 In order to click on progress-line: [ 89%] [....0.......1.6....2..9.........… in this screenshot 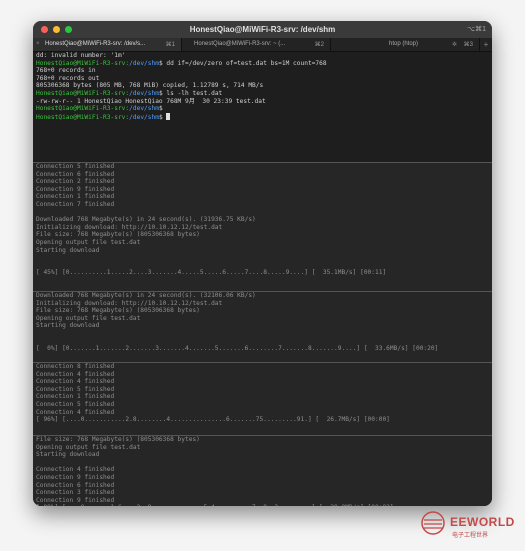, I will do `click(264, 505)`.